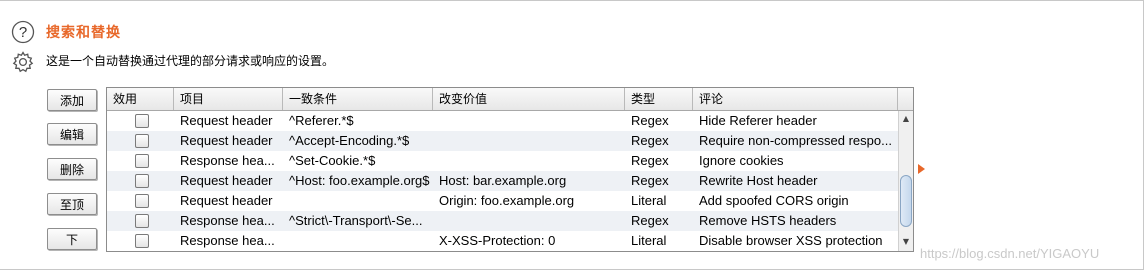 The height and width of the screenshot is (271, 1145). I want to click on column-header-match: 一致条件, so click(358, 99).